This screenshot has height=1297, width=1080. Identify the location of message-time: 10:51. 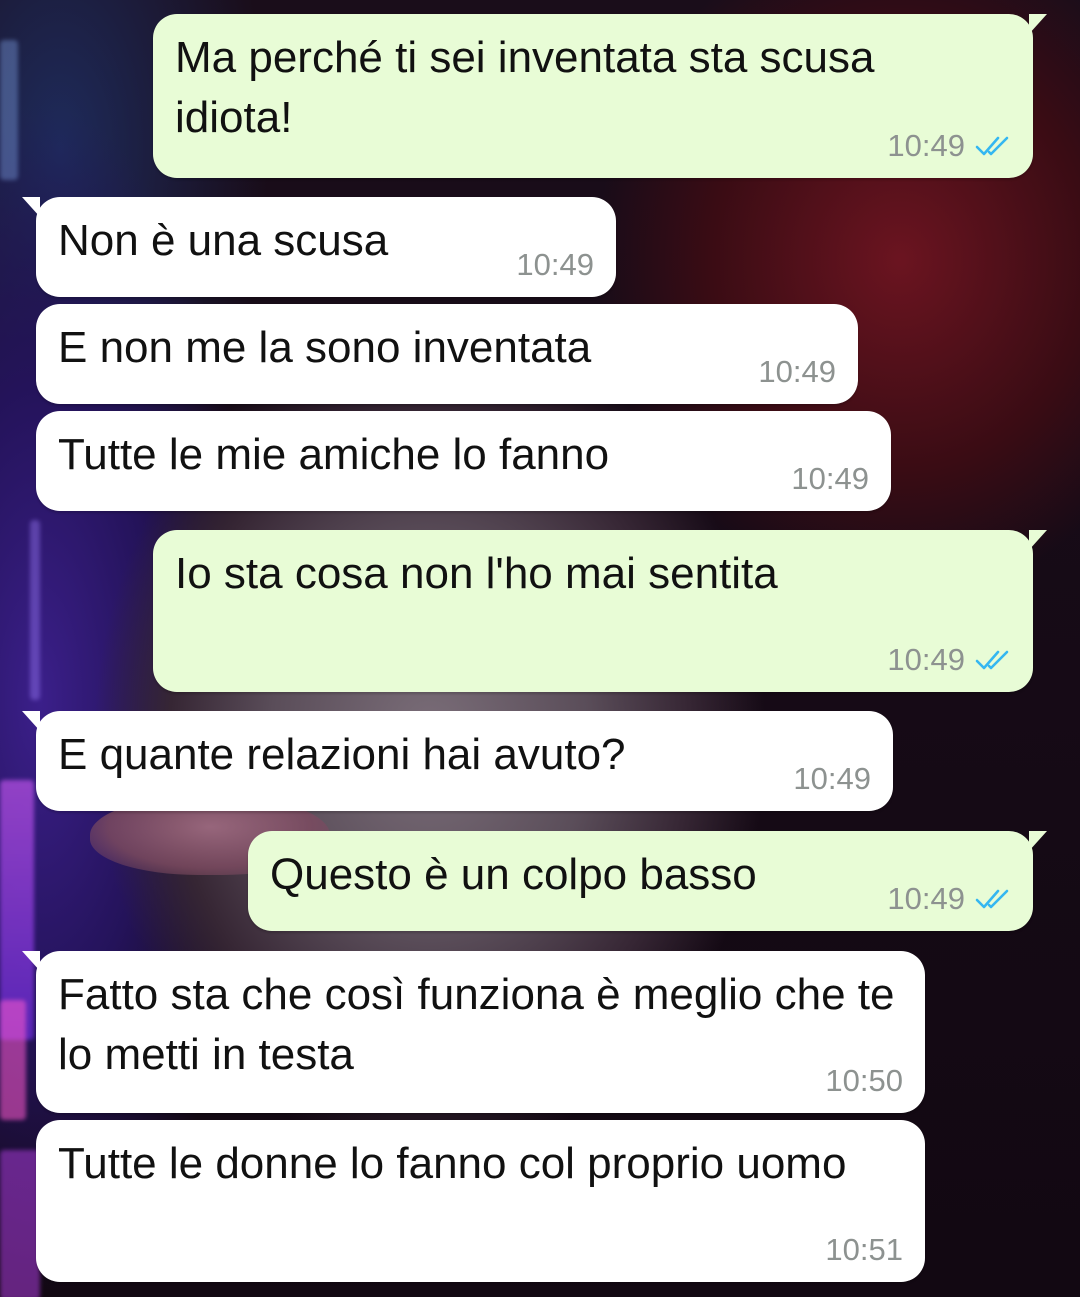
(864, 1249).